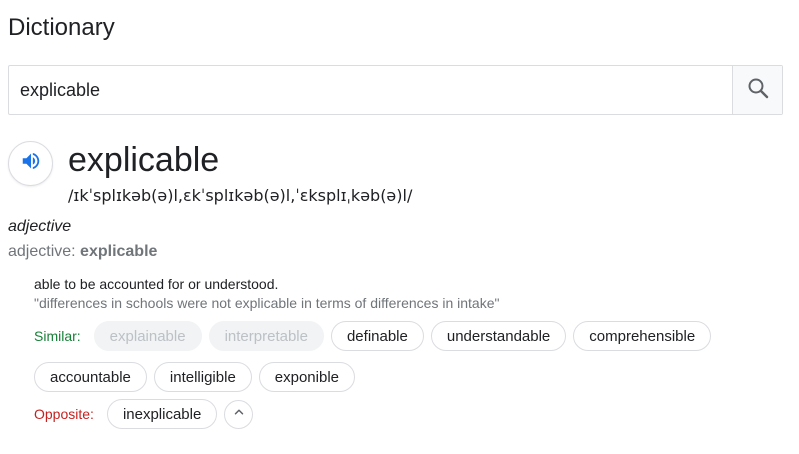  I want to click on opposite-row: Opposite: inexplicable, so click(144, 414).